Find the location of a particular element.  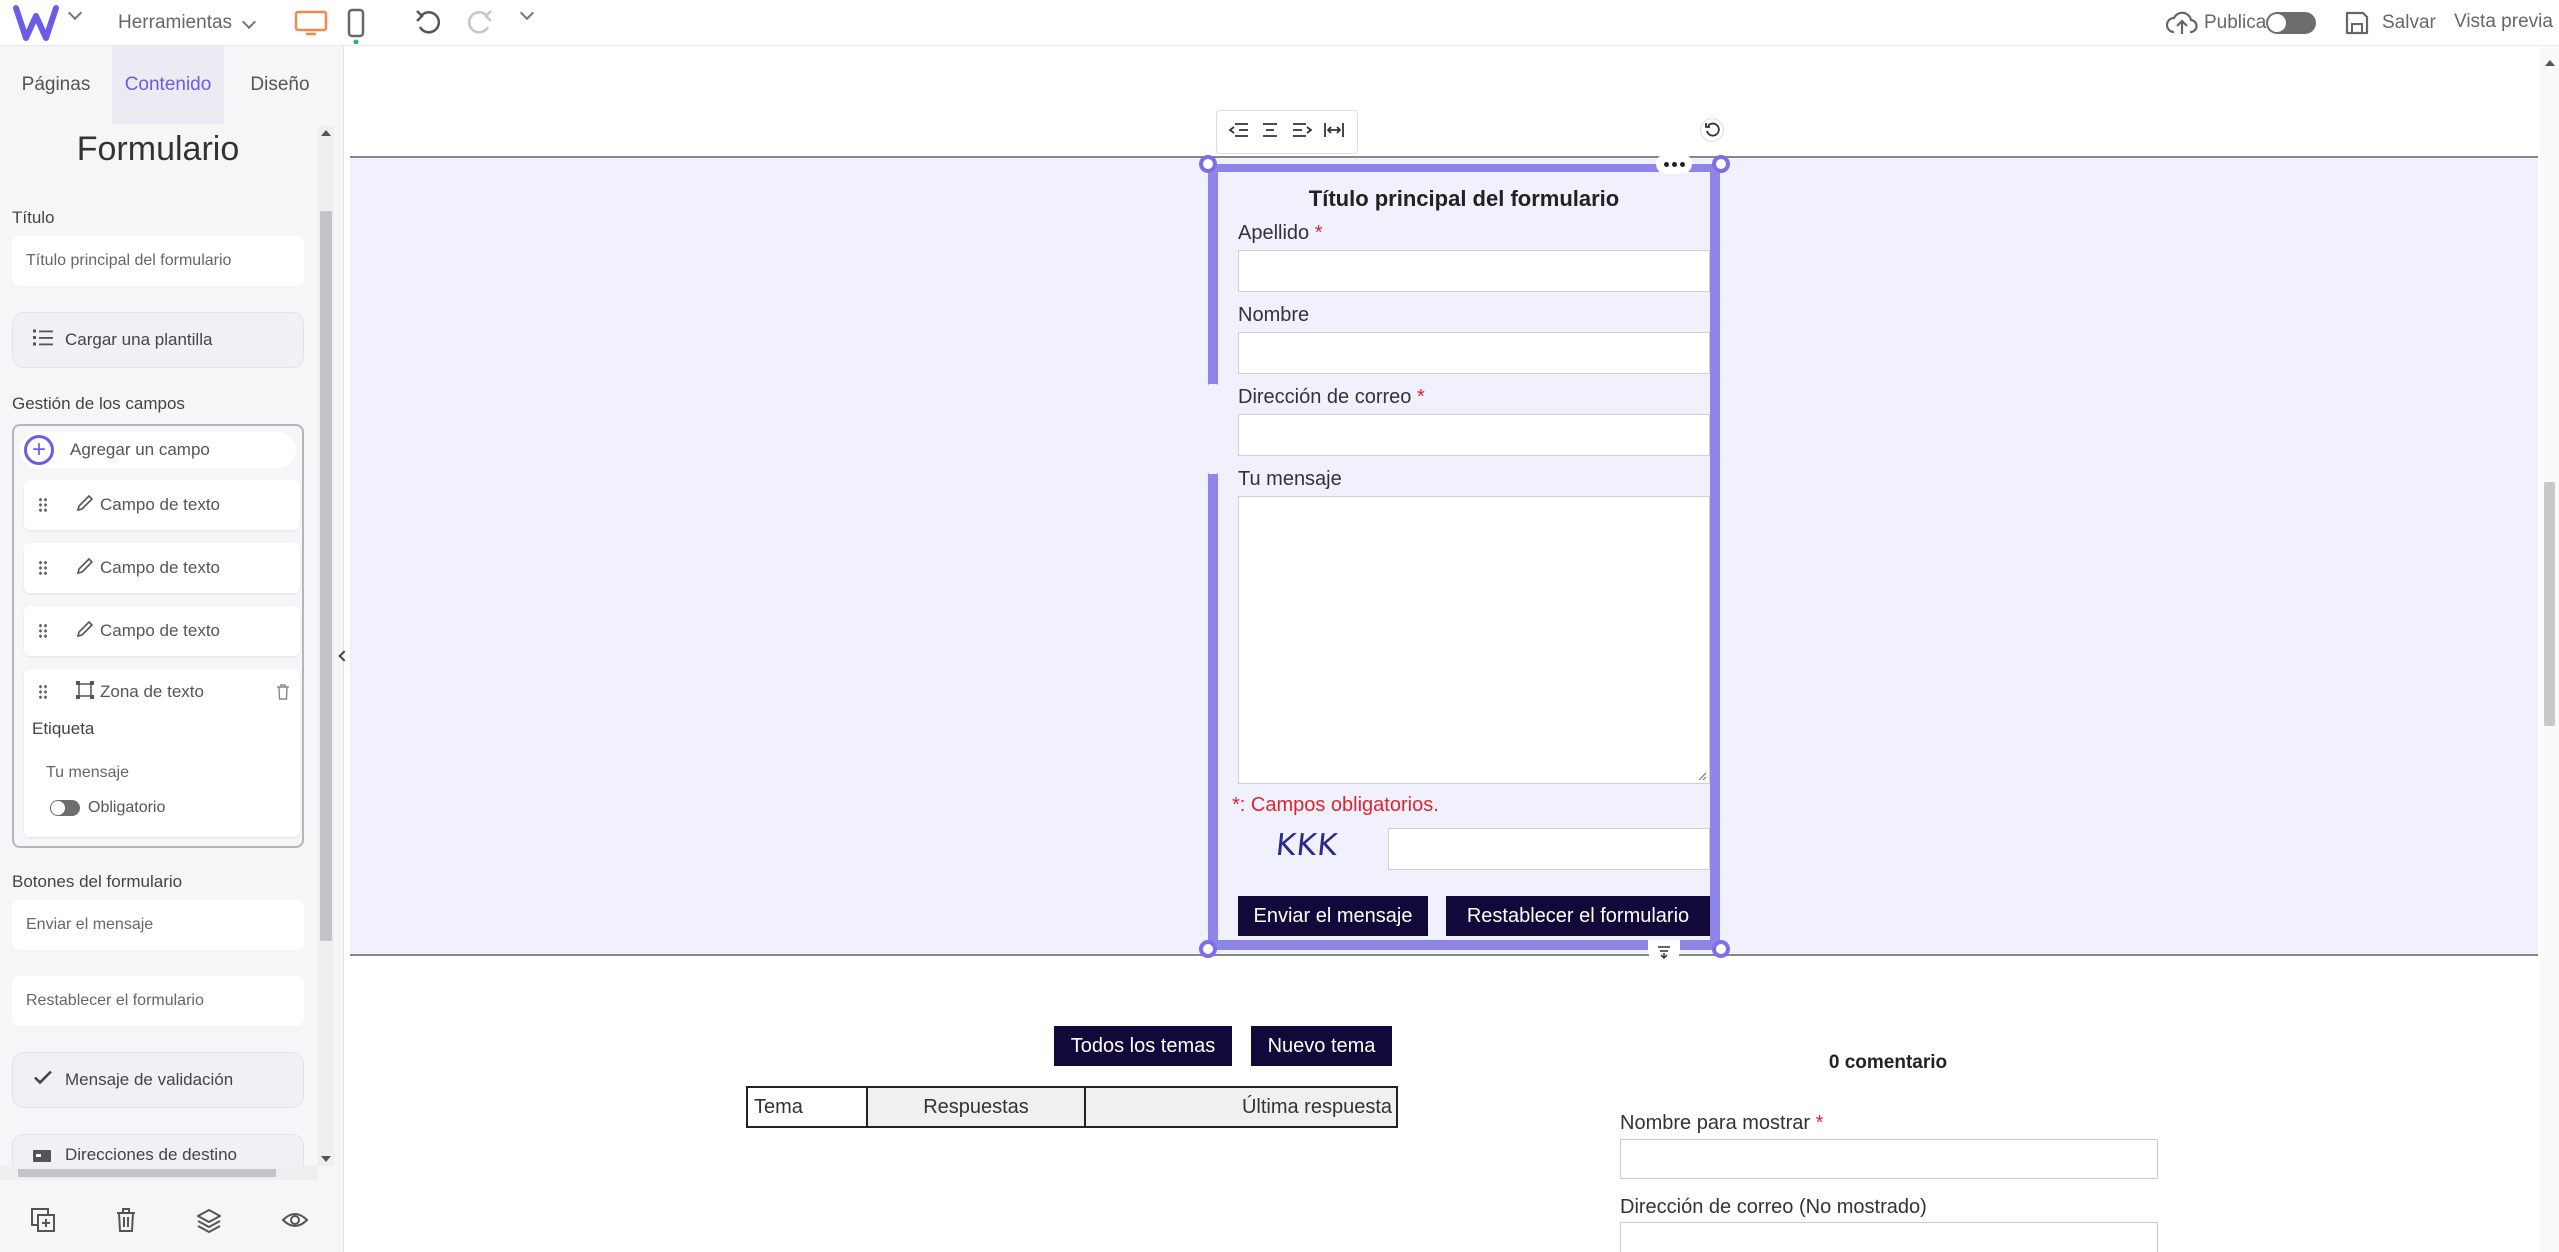

resize-handle-top-left is located at coordinates (1208, 164).